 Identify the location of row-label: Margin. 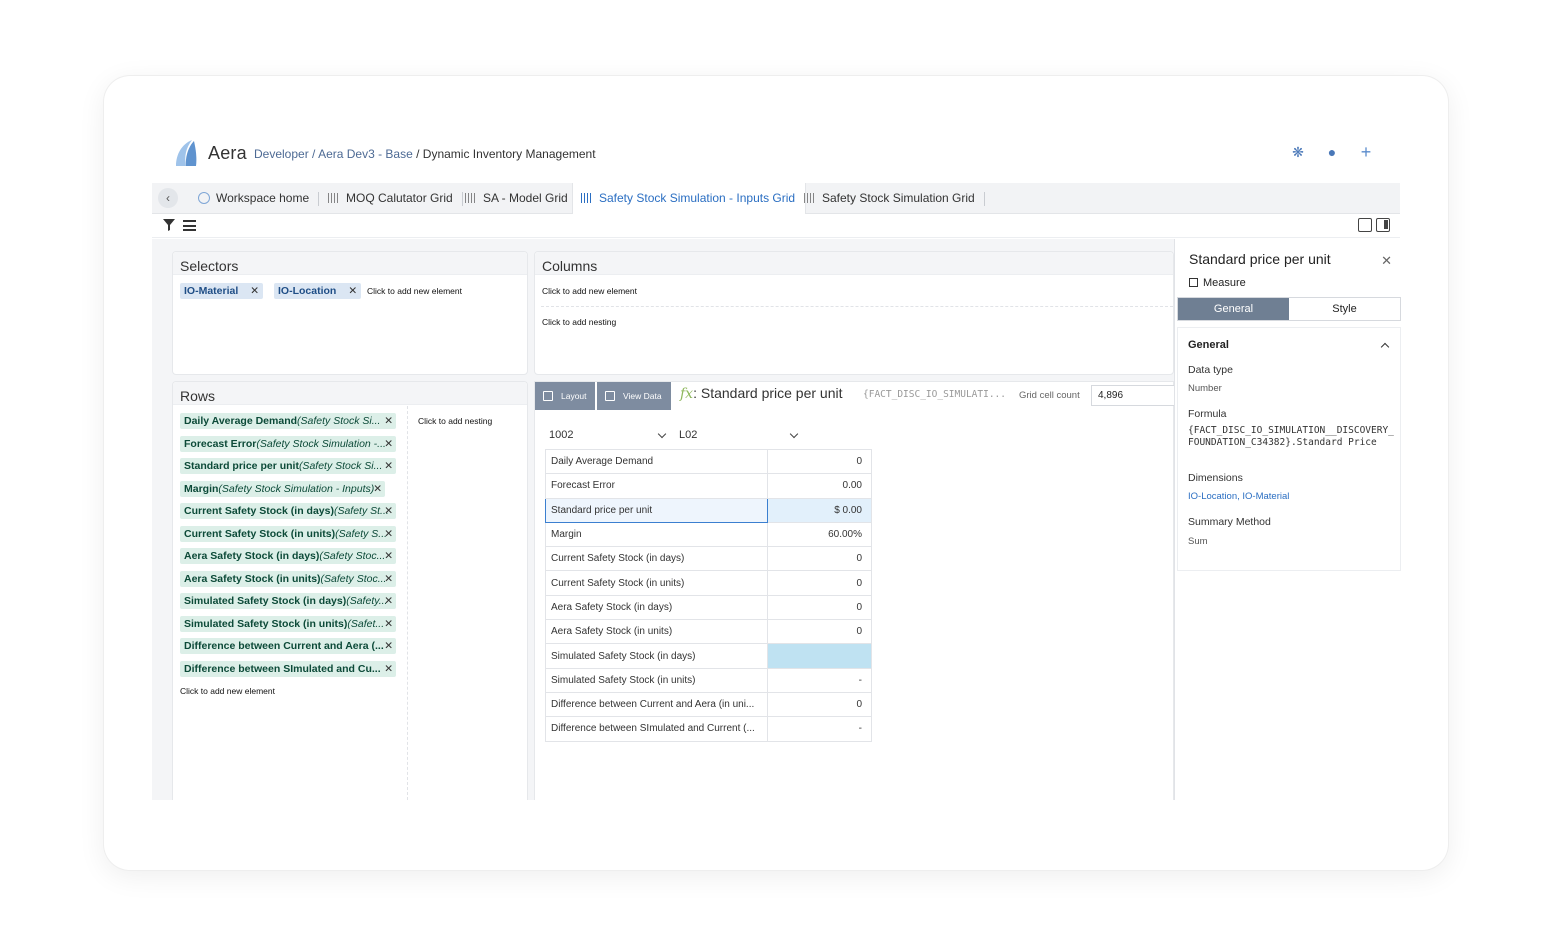
(656, 534).